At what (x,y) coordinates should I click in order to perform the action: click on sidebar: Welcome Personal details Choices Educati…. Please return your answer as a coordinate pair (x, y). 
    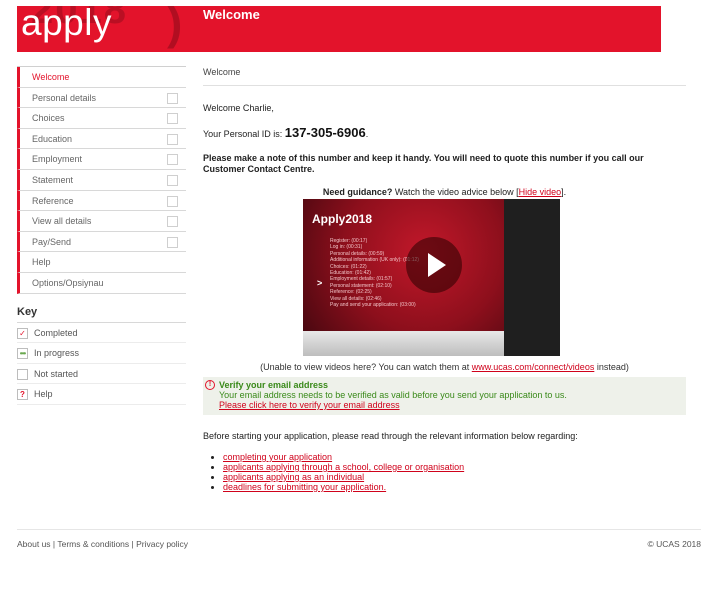
    Looking at the image, I should click on (101, 235).